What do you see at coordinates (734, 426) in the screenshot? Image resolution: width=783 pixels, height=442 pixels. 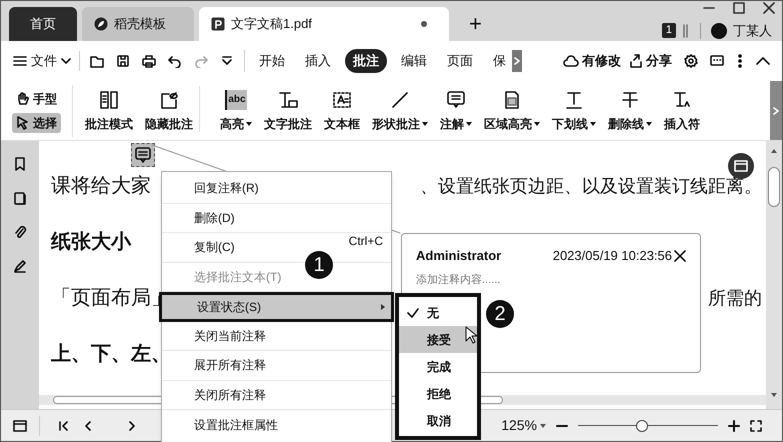 I see `zoom-in-icon` at bounding box center [734, 426].